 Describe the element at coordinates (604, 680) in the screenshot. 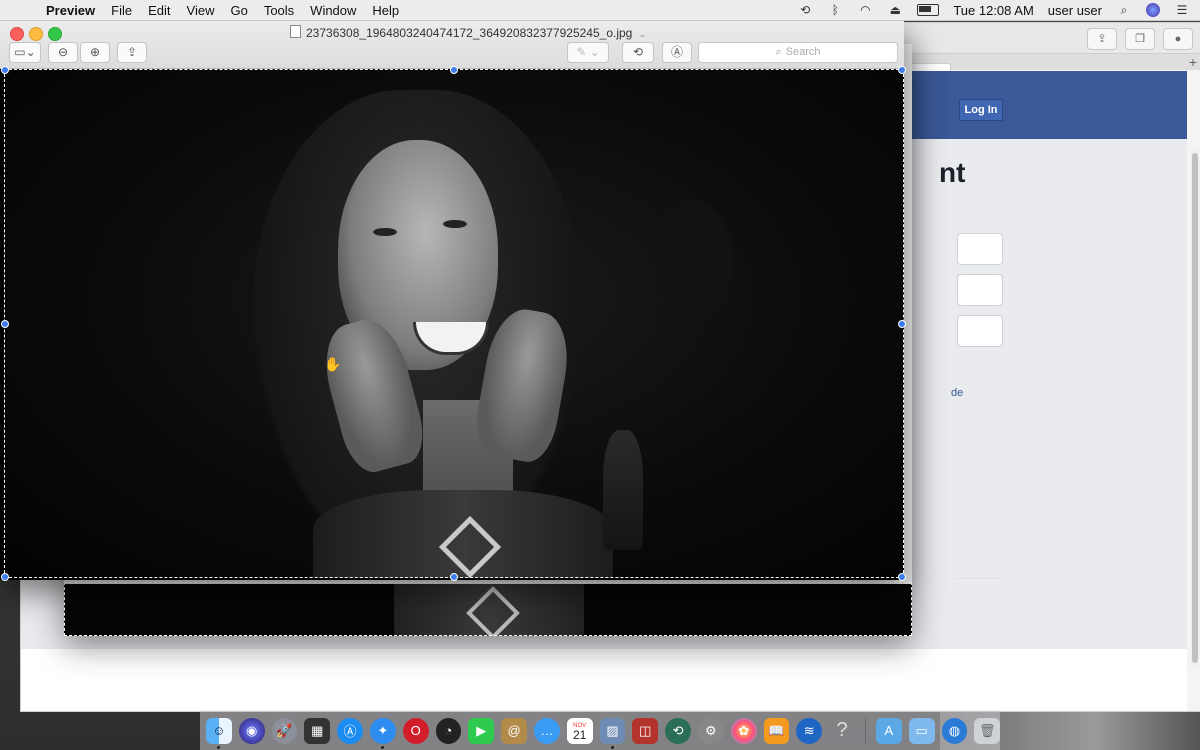

I see `site-footer` at that location.